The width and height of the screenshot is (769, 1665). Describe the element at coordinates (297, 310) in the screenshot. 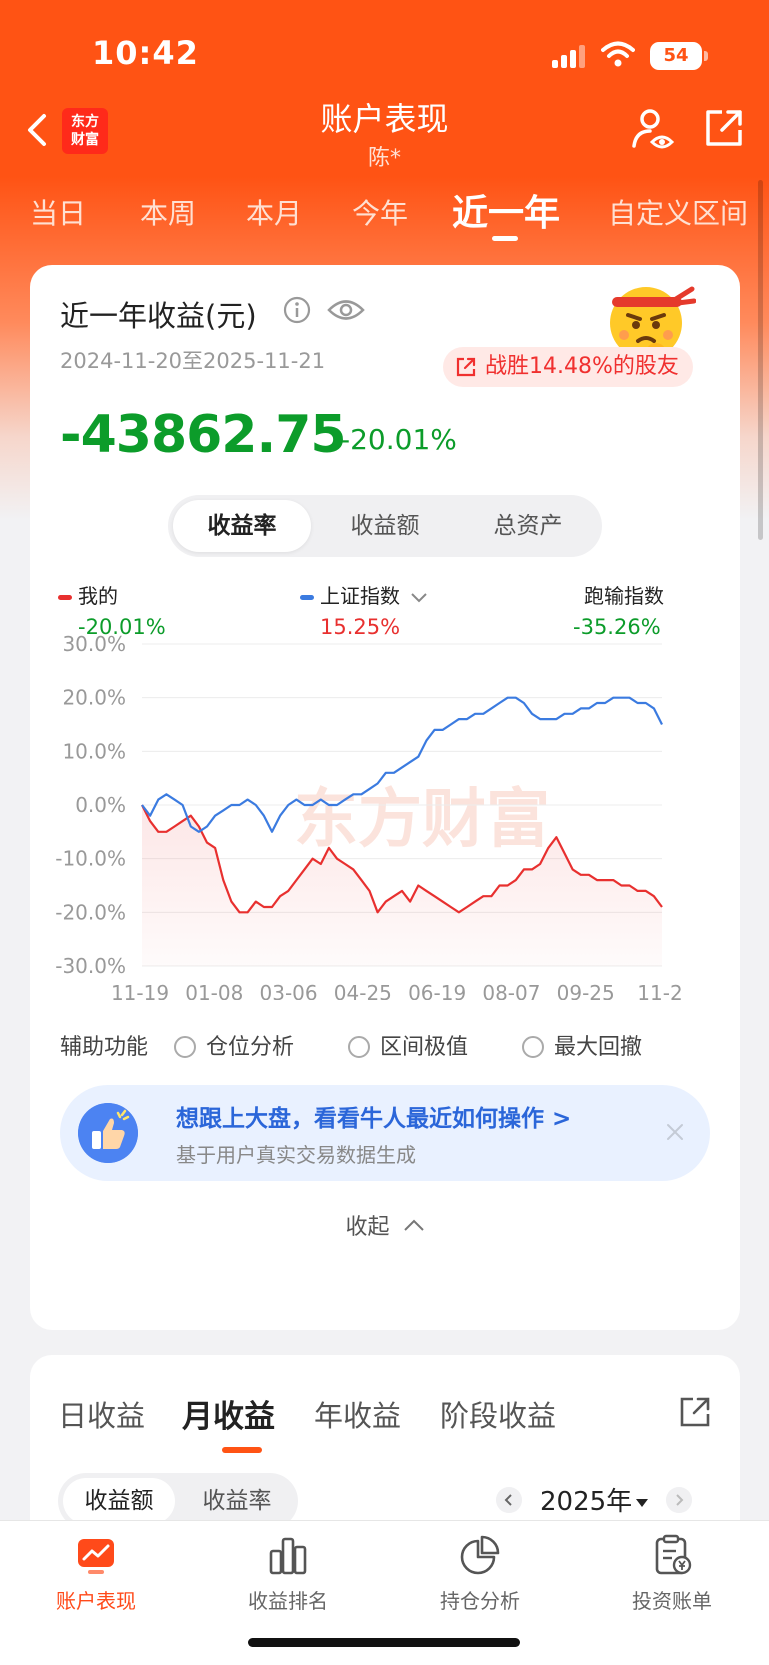

I see `info-icon` at that location.